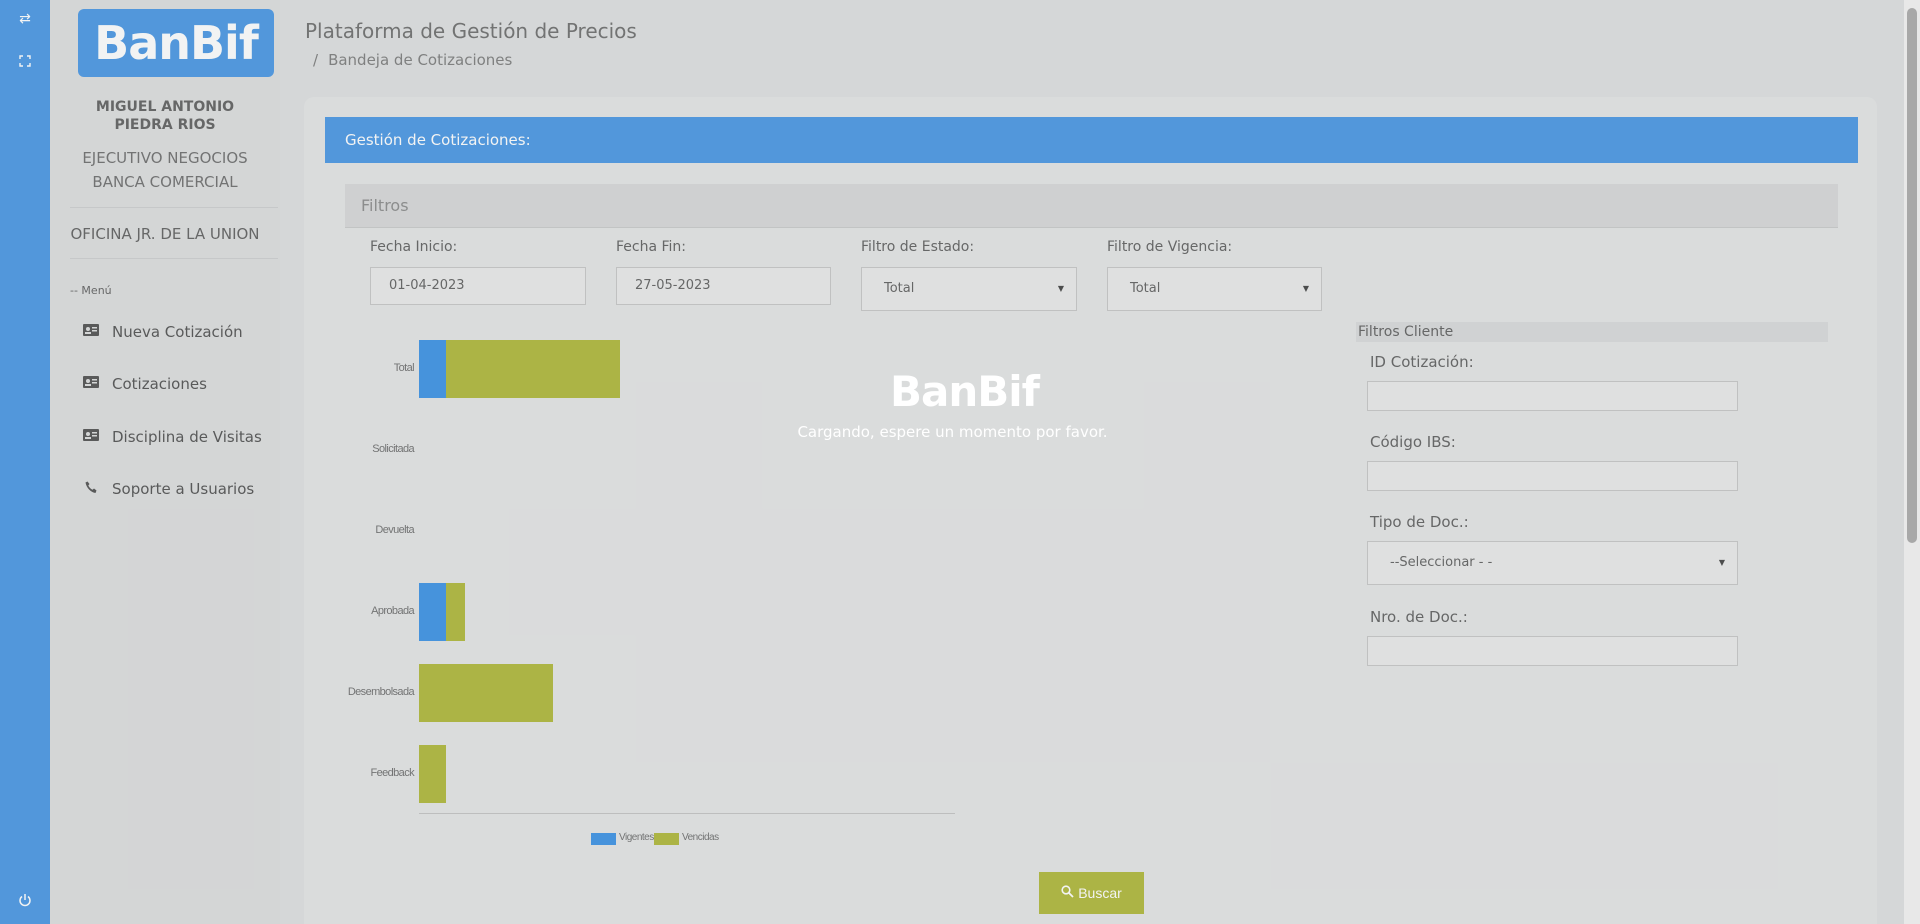 Image resolution: width=1920 pixels, height=924 pixels. I want to click on brand-logo: BanBif, so click(176, 43).